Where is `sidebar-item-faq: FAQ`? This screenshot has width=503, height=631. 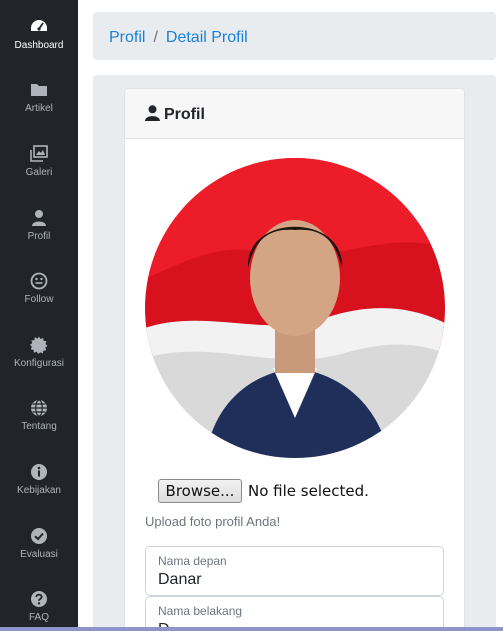
sidebar-item-faq: FAQ is located at coordinates (39, 605).